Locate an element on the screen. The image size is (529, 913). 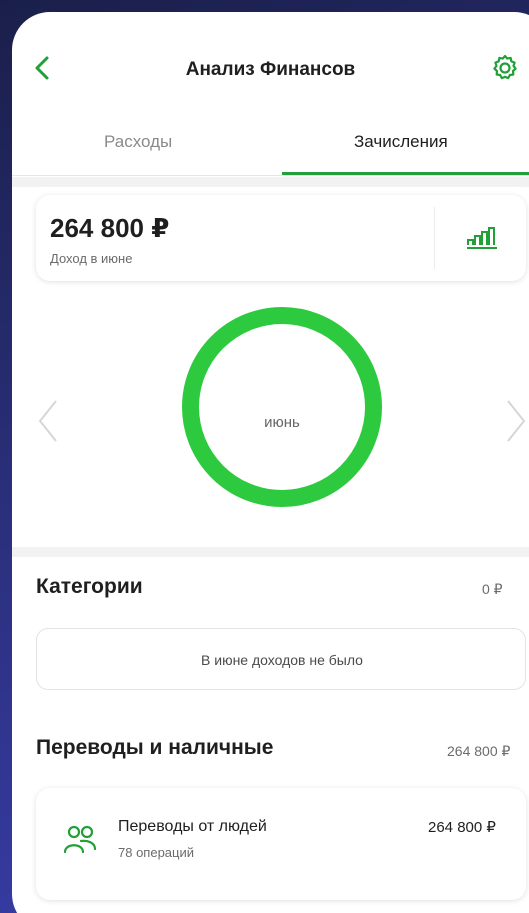
top-bar: Анализ Финансов is located at coordinates (270, 69).